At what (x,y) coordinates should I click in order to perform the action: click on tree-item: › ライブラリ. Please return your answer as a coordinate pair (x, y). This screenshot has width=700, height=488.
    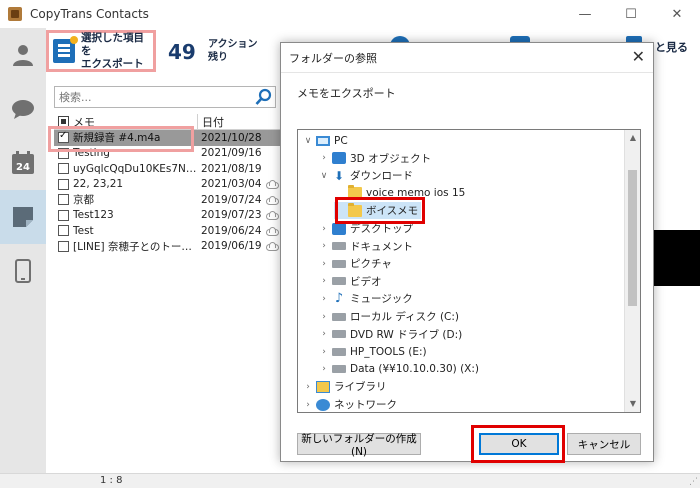
    Looking at the image, I should click on (346, 386).